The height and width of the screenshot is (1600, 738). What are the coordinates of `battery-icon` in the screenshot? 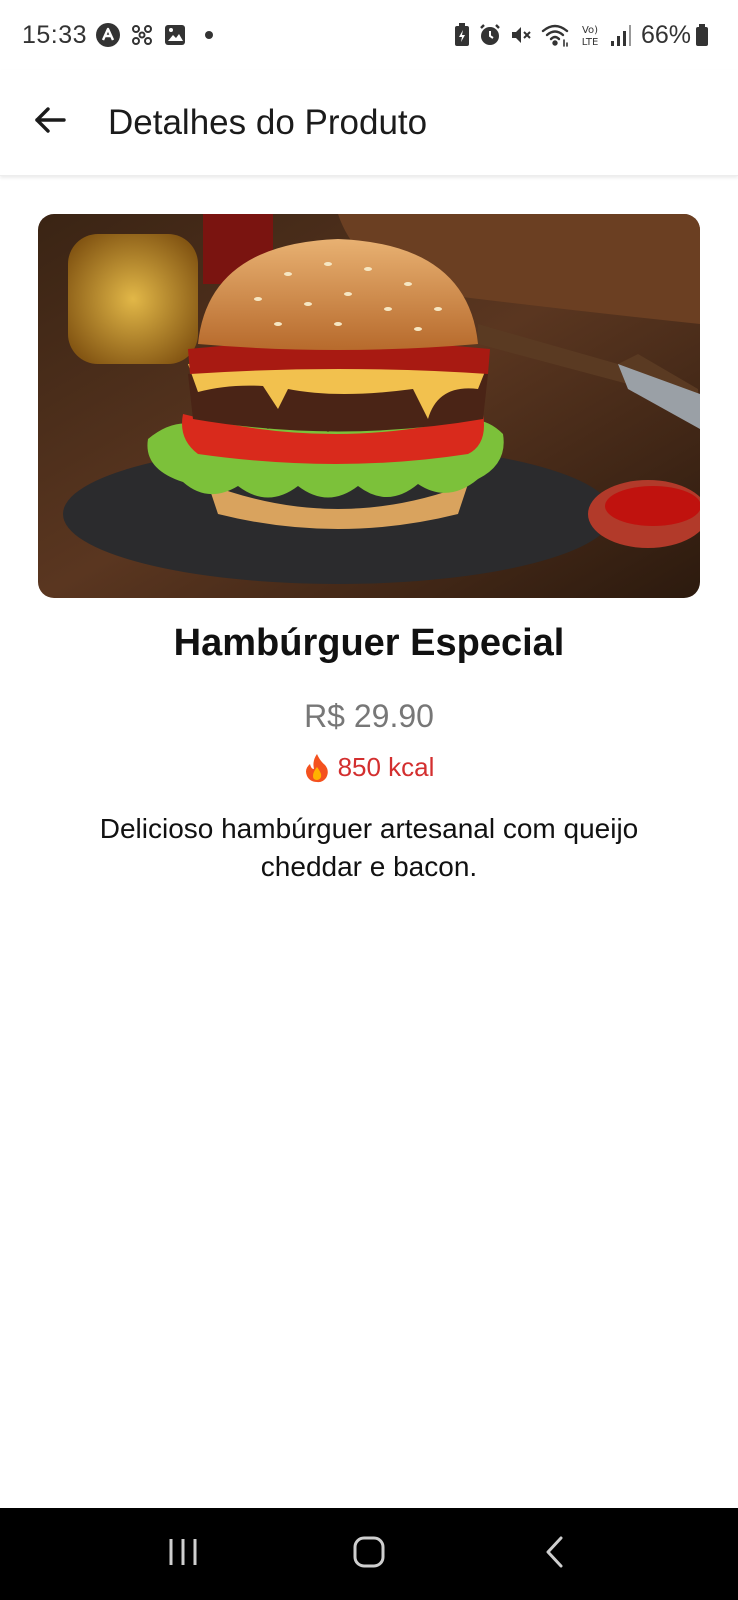 It's located at (702, 35).